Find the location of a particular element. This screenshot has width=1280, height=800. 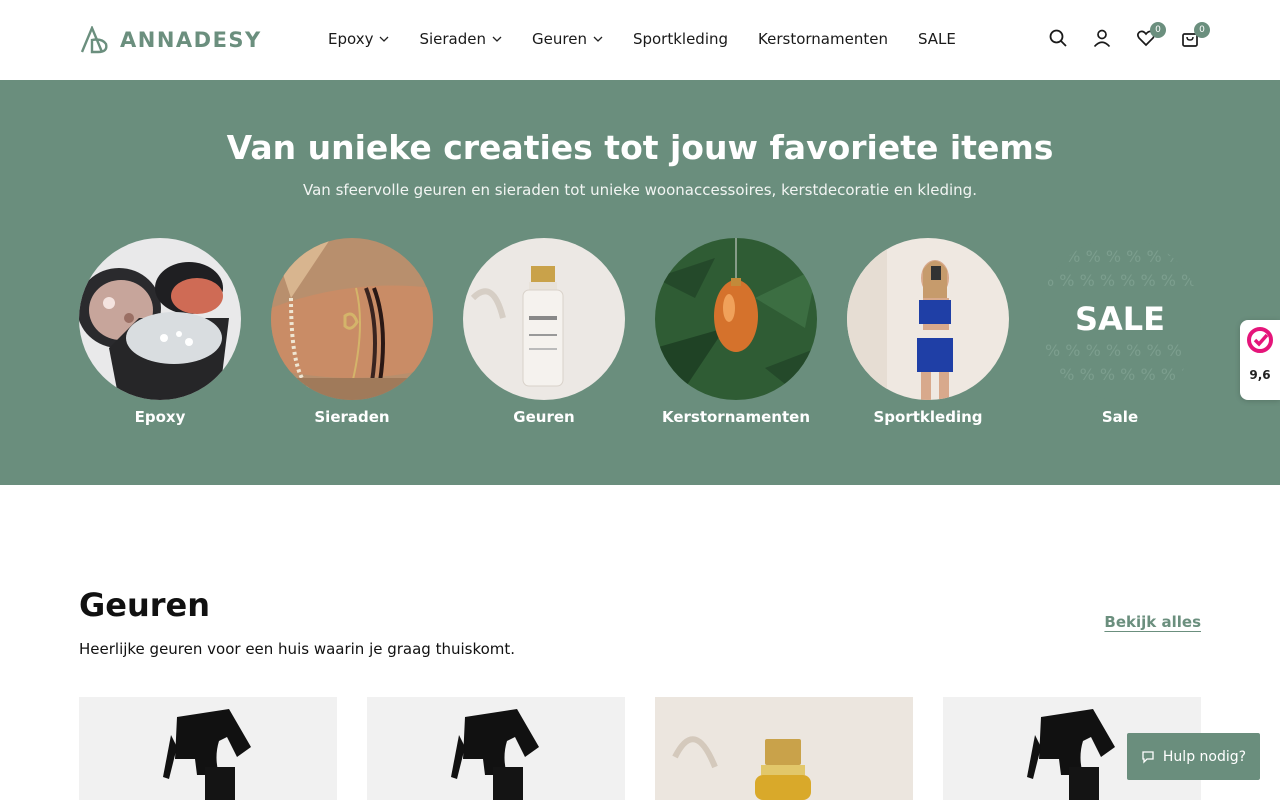

nav-item-label: Geuren is located at coordinates (559, 39).